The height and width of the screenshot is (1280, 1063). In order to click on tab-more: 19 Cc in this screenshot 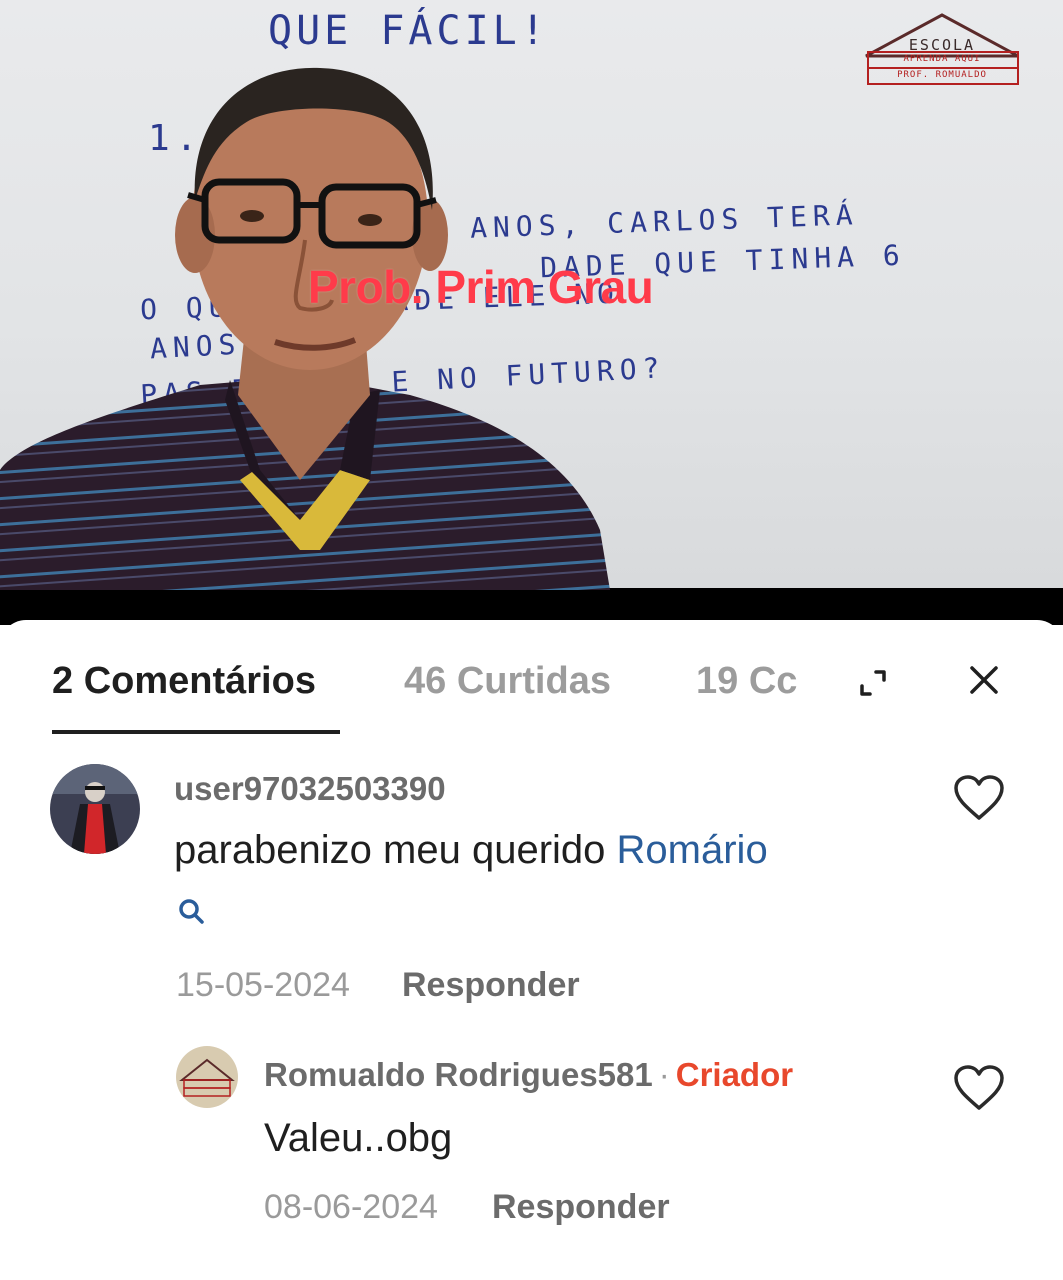, I will do `click(750, 681)`.